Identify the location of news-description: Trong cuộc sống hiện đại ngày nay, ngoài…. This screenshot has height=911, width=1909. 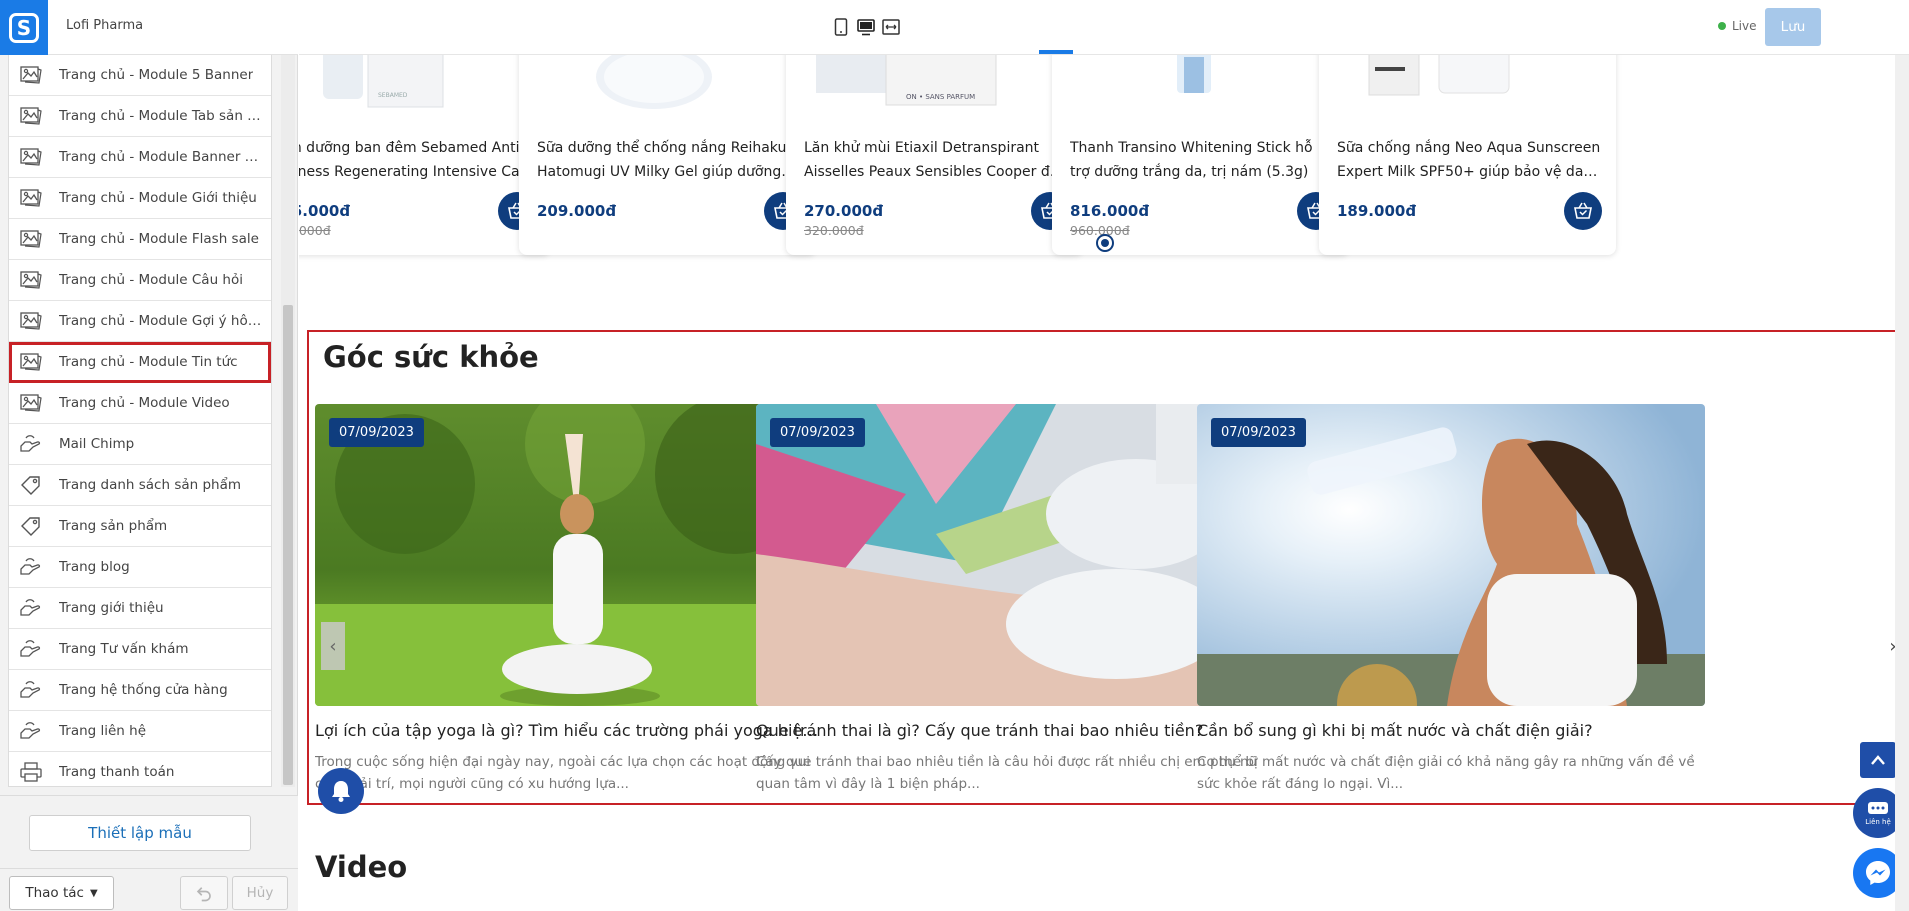
(562, 773).